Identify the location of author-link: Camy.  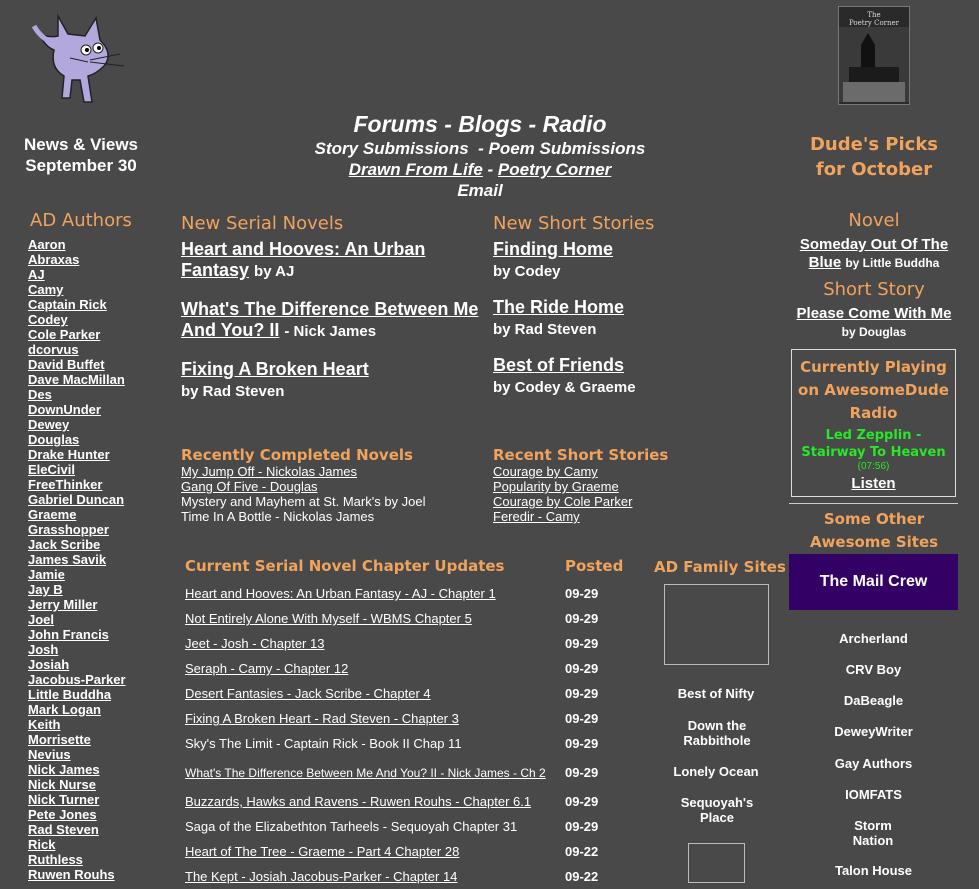
(45, 289).